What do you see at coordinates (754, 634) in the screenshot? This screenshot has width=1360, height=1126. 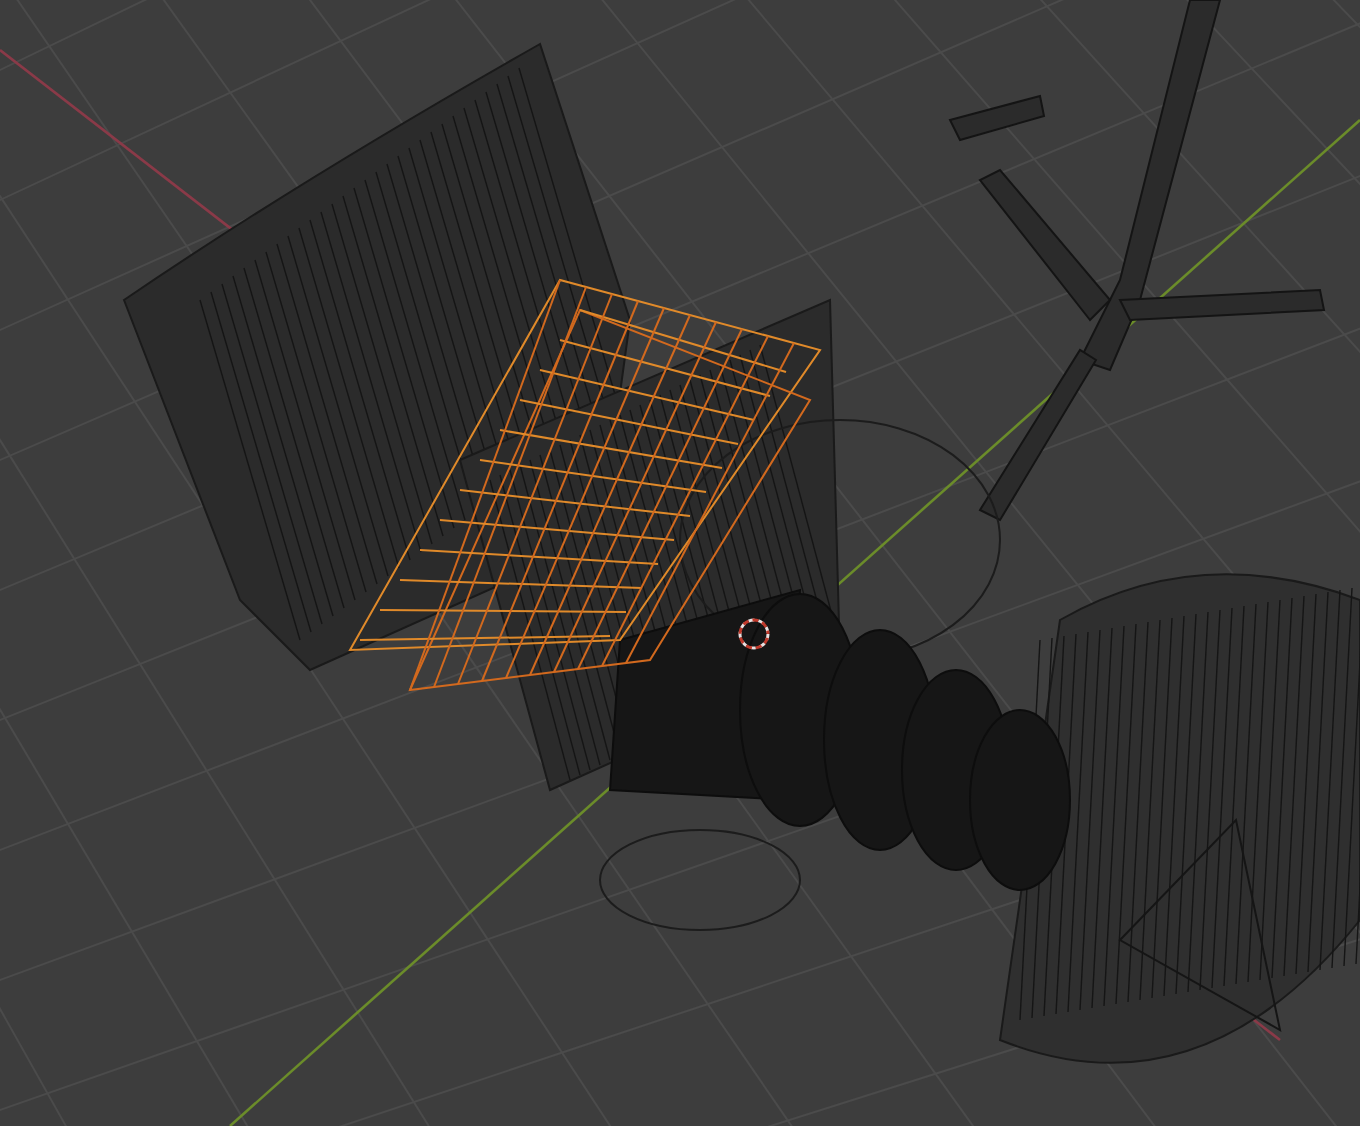 I see `cursor-icon` at bounding box center [754, 634].